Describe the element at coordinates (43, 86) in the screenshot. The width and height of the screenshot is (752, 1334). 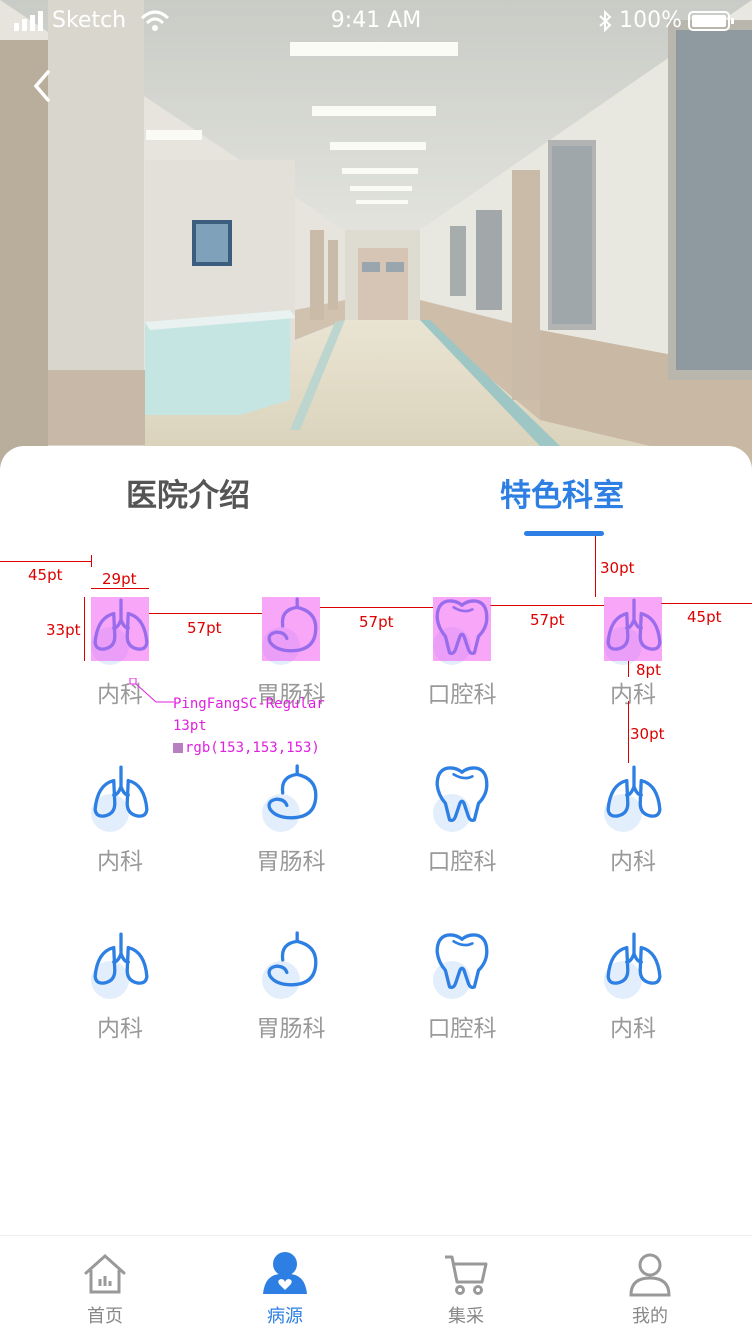
I see `back-arrow-icon` at that location.